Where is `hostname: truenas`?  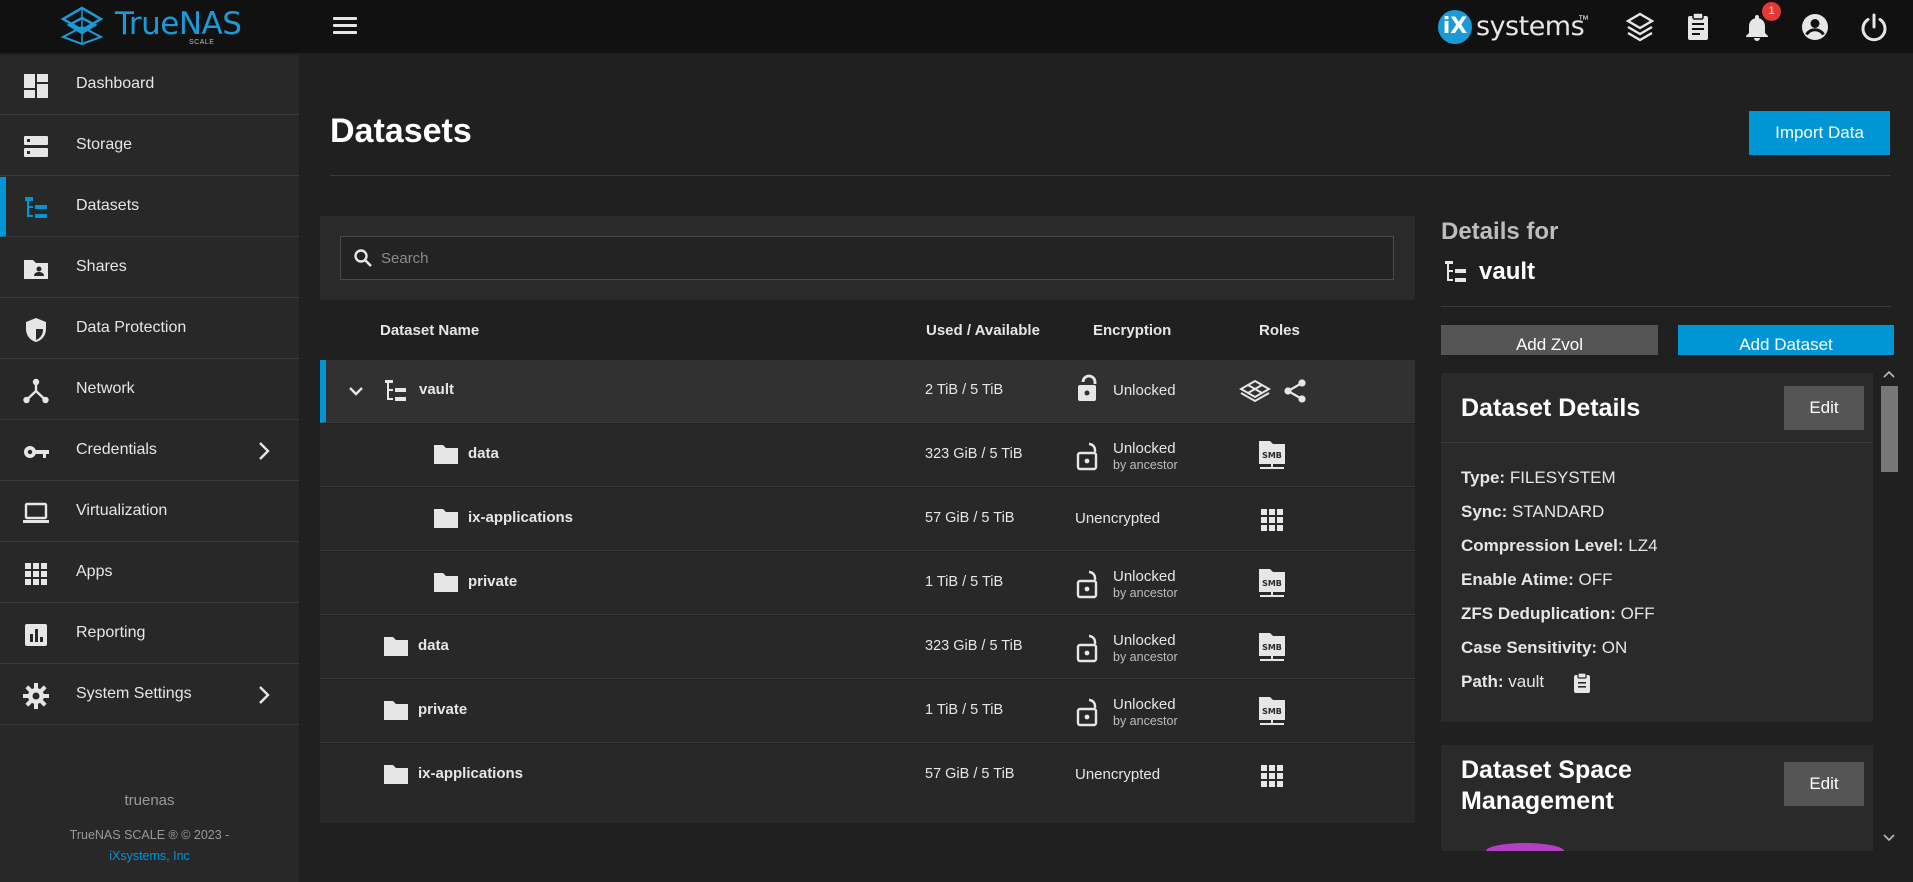
hostname: truenas is located at coordinates (149, 800).